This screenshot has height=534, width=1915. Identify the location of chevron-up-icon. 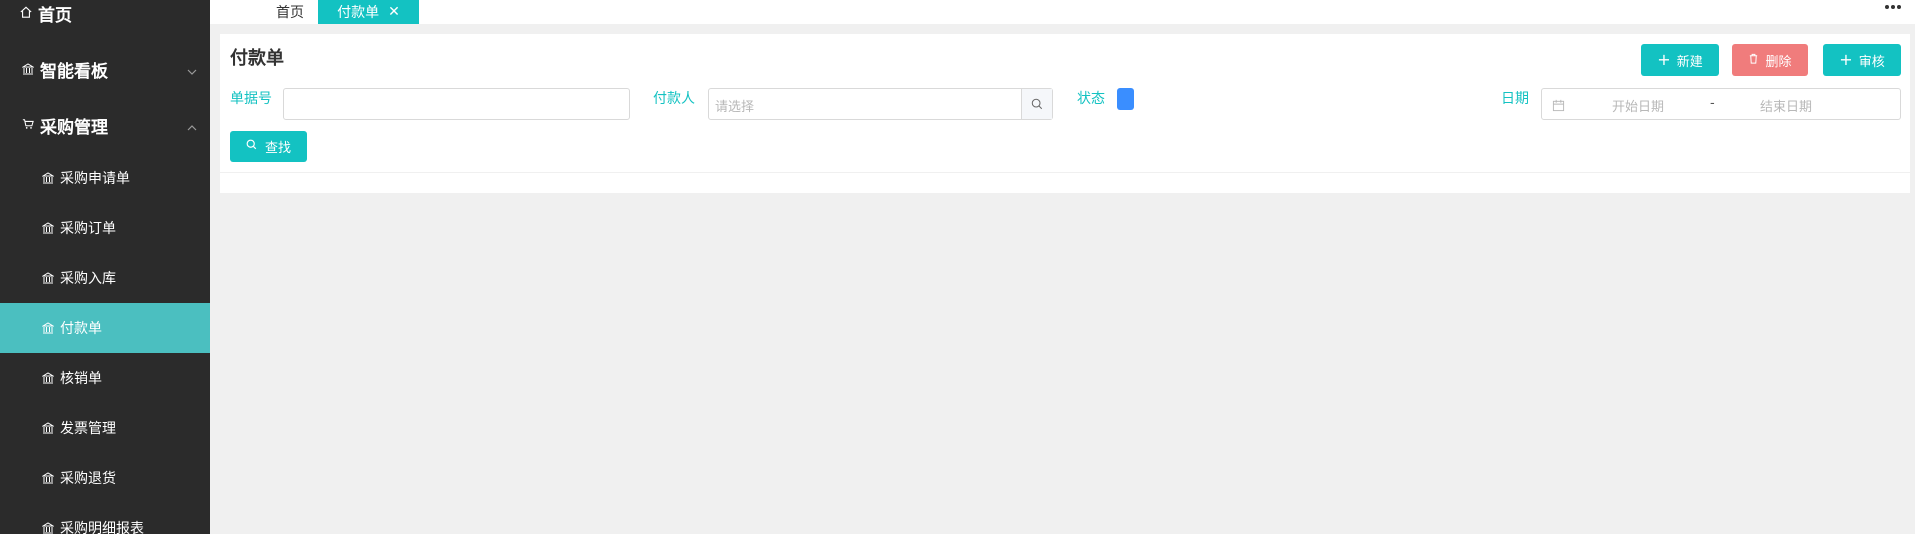
(192, 125).